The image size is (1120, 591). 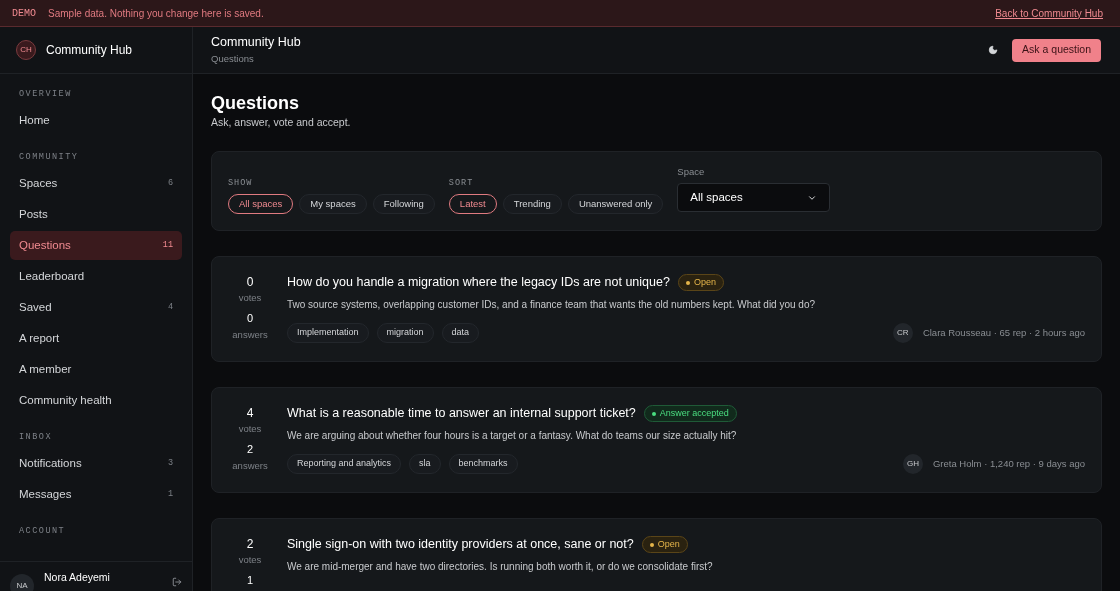 I want to click on space-label: Space, so click(x=691, y=172).